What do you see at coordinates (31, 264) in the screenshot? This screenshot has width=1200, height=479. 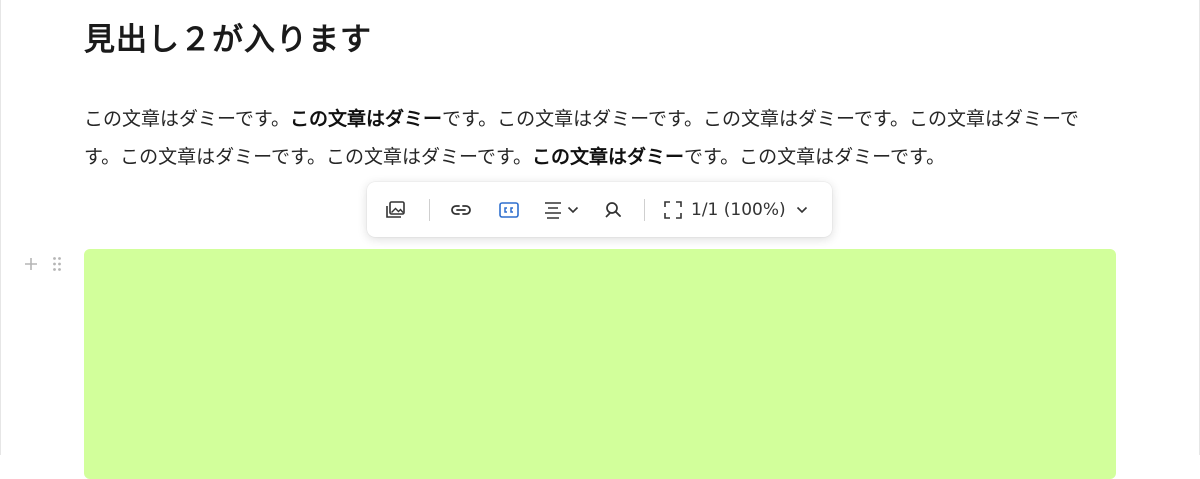 I see `plus-icon` at bounding box center [31, 264].